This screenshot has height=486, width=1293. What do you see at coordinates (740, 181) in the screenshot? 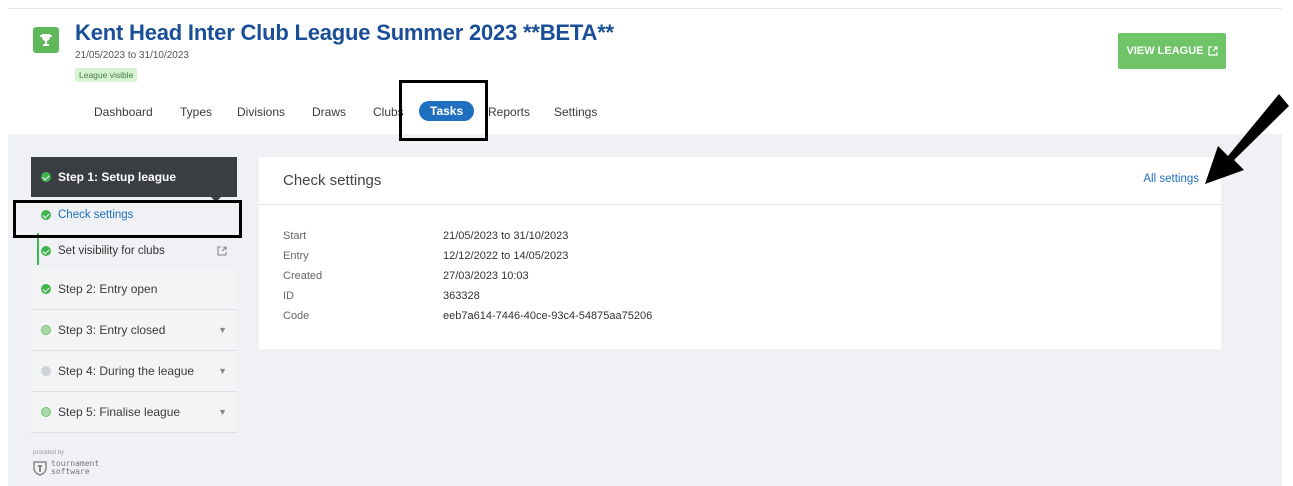
I see `card-header: Check settings All settings` at bounding box center [740, 181].